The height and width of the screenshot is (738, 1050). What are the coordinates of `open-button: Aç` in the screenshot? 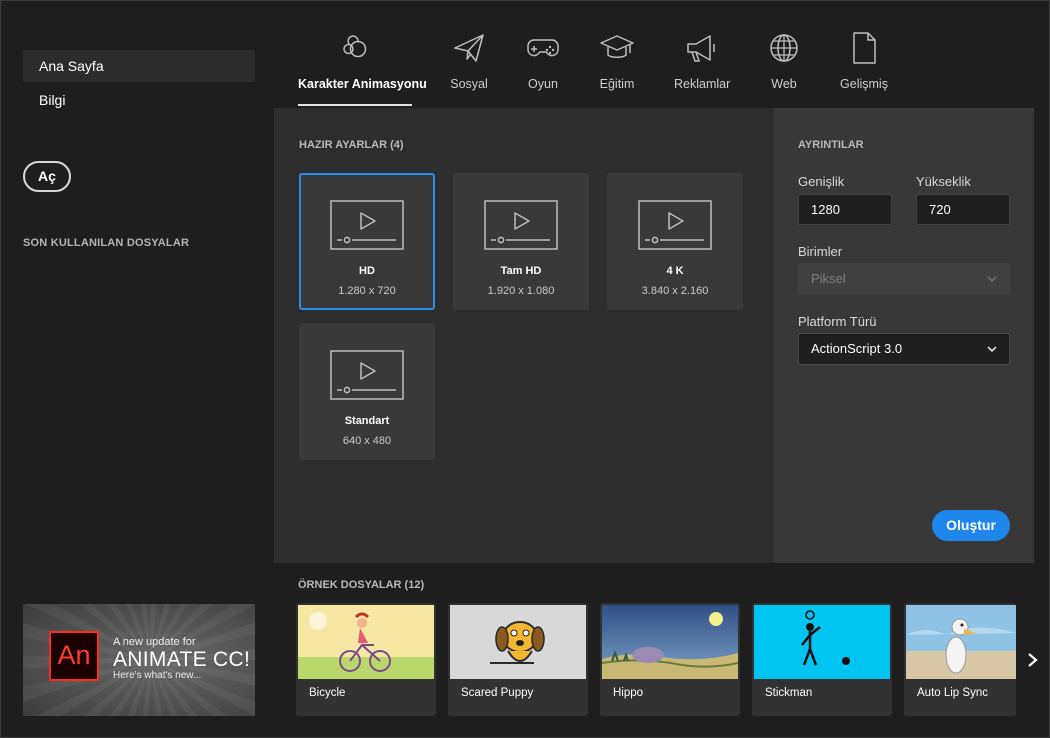 It's located at (47, 176).